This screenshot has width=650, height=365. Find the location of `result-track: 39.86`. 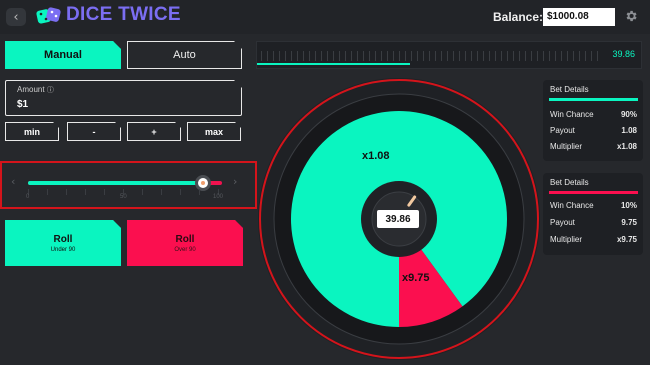

result-track: 39.86 is located at coordinates (449, 55).